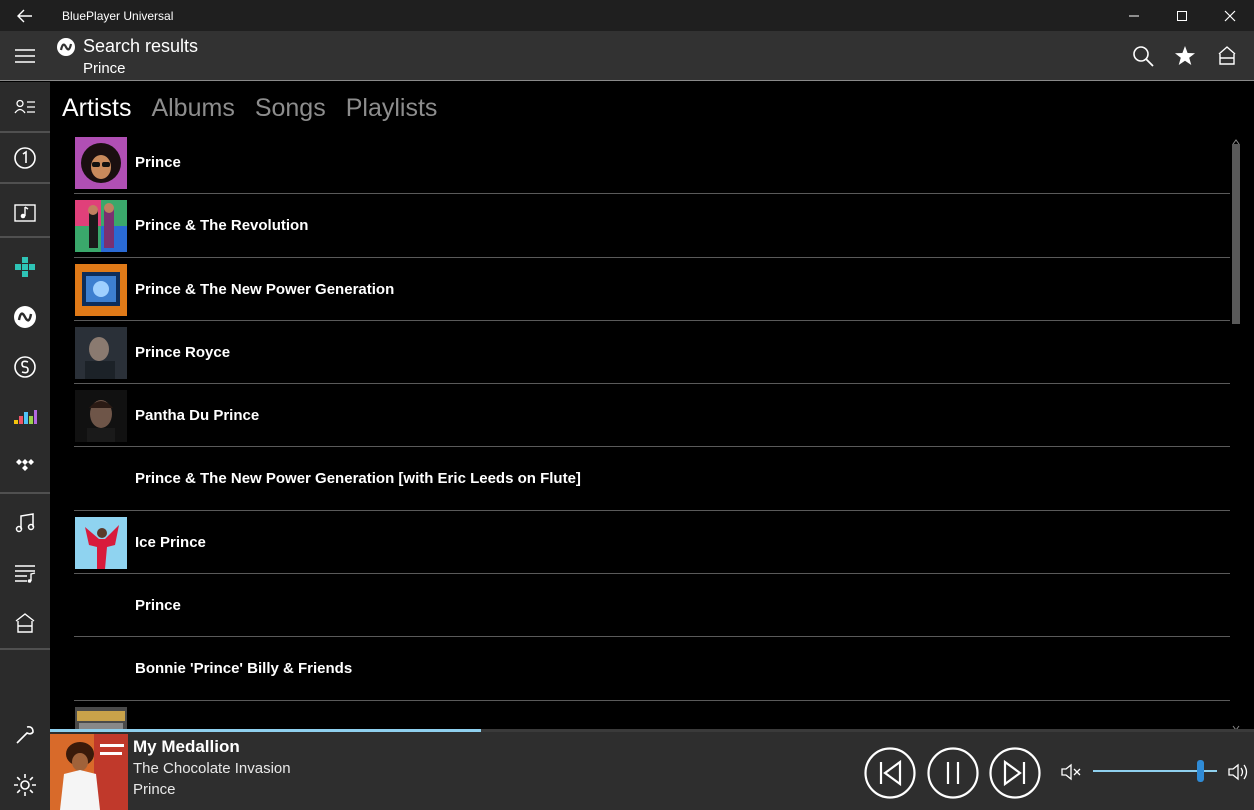  What do you see at coordinates (652, 669) in the screenshot?
I see `list-item: Bonnie 'Prince' Billy & Friends` at bounding box center [652, 669].